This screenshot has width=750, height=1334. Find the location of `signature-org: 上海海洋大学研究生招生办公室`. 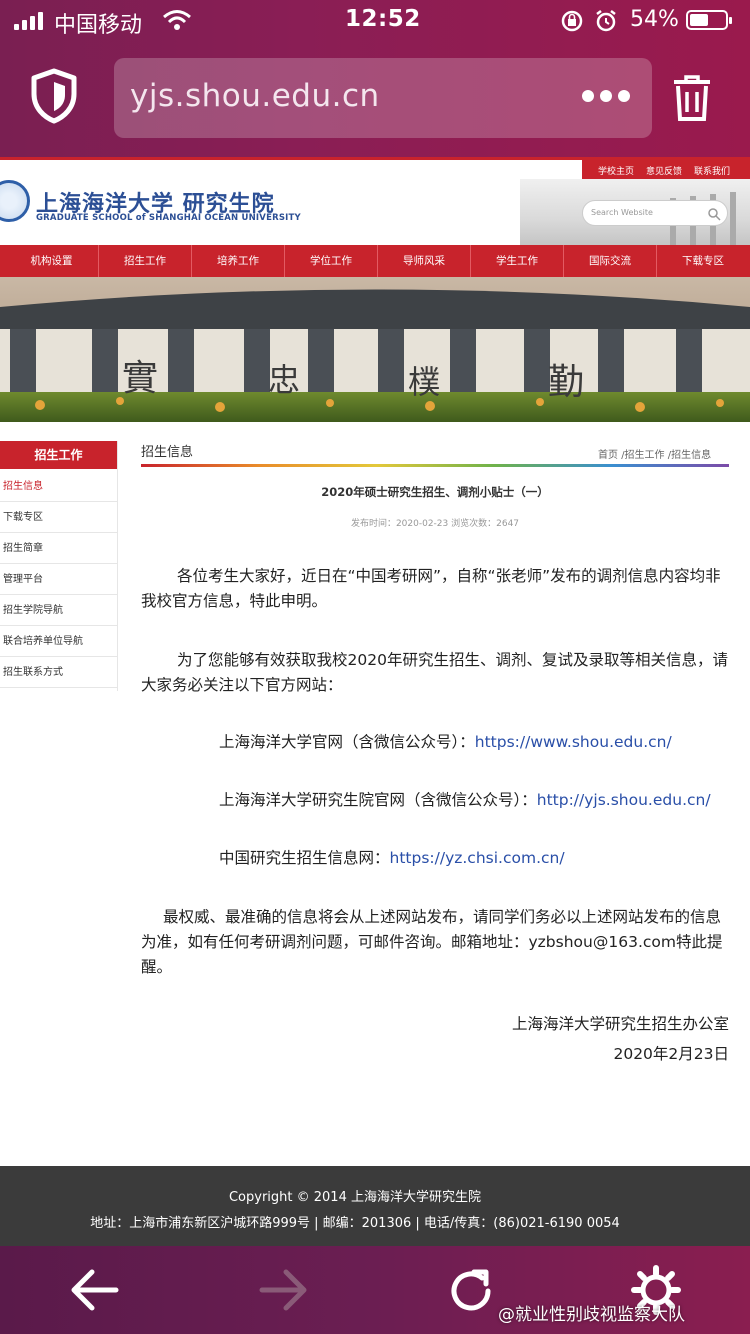

signature-org: 上海海洋大学研究生招生办公室 is located at coordinates (620, 1024).